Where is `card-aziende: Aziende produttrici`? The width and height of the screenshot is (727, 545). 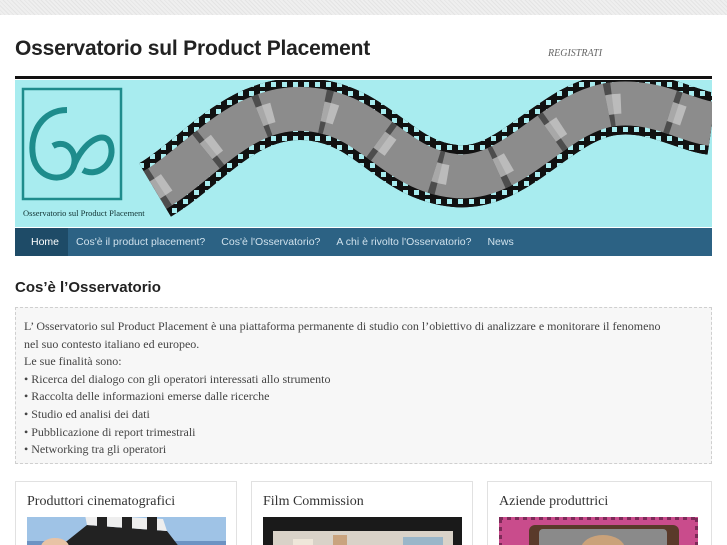
card-aziende: Aziende produttrici is located at coordinates (599, 513).